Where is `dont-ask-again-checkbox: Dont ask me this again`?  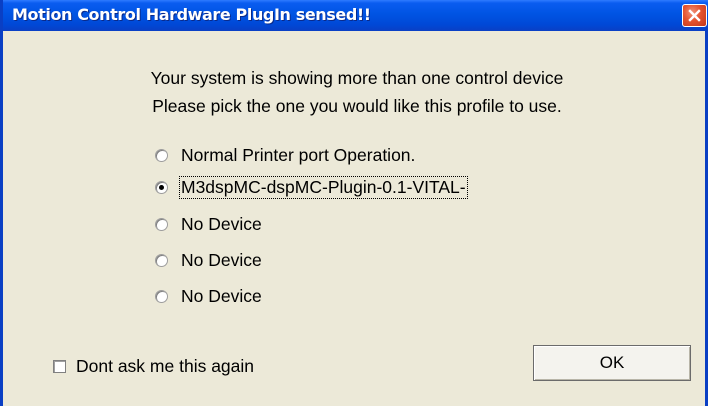 dont-ask-again-checkbox: Dont ask me this again is located at coordinates (153, 366).